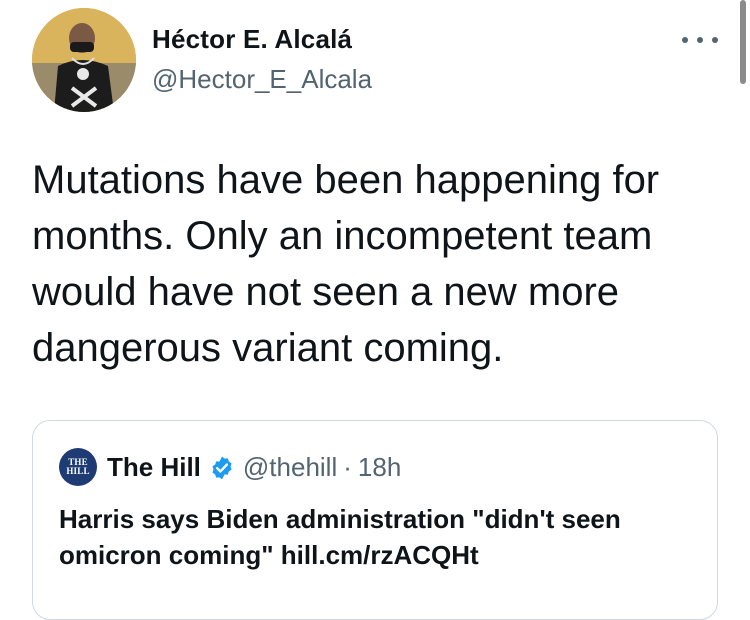 This screenshot has width=750, height=620. I want to click on author-avatar, so click(84, 60).